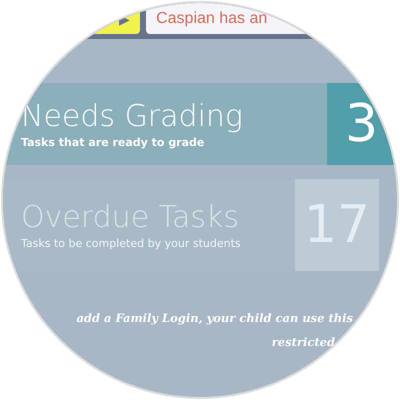 This screenshot has height=400, width=400. I want to click on info-text: restricted, so click(303, 342).